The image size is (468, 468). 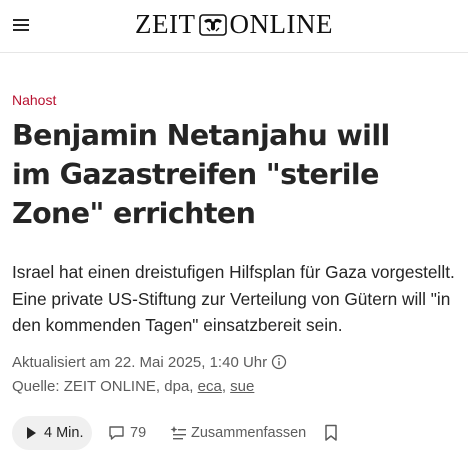 What do you see at coordinates (178, 435) in the screenshot?
I see `sparkle-list-icon` at bounding box center [178, 435].